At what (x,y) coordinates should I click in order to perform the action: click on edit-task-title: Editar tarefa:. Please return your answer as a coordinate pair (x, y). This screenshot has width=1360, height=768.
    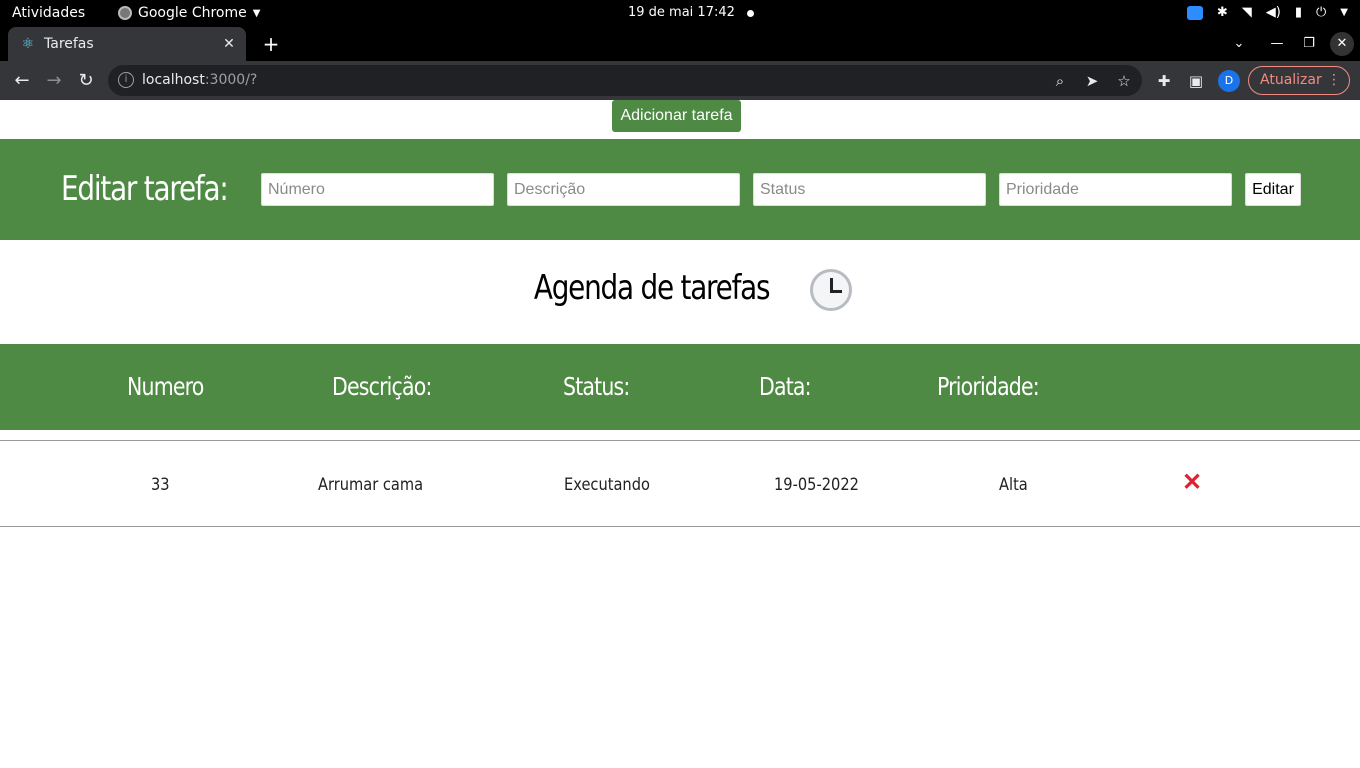
    Looking at the image, I should click on (145, 189).